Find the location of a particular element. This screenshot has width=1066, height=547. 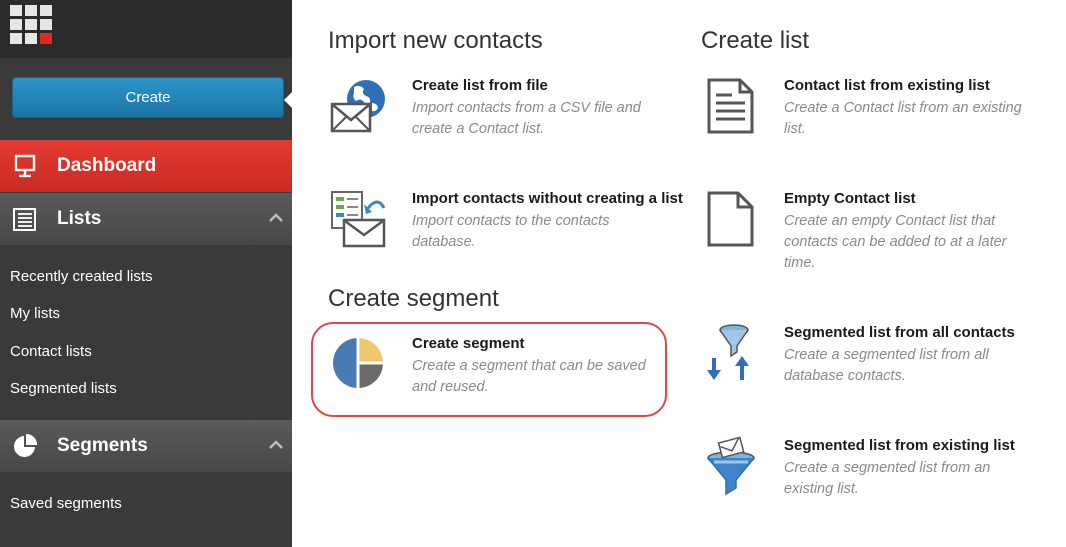

create-button: Create is located at coordinates (148, 97).